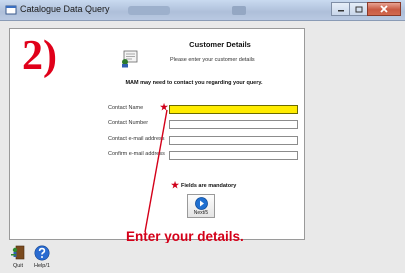 This screenshot has height=273, width=405. I want to click on next-button: Next/5, so click(201, 206).